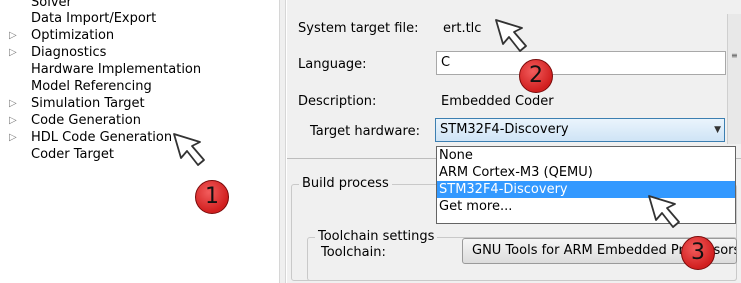 The image size is (741, 283). What do you see at coordinates (358, 28) in the screenshot?
I see `system-target-label: System target file:` at bounding box center [358, 28].